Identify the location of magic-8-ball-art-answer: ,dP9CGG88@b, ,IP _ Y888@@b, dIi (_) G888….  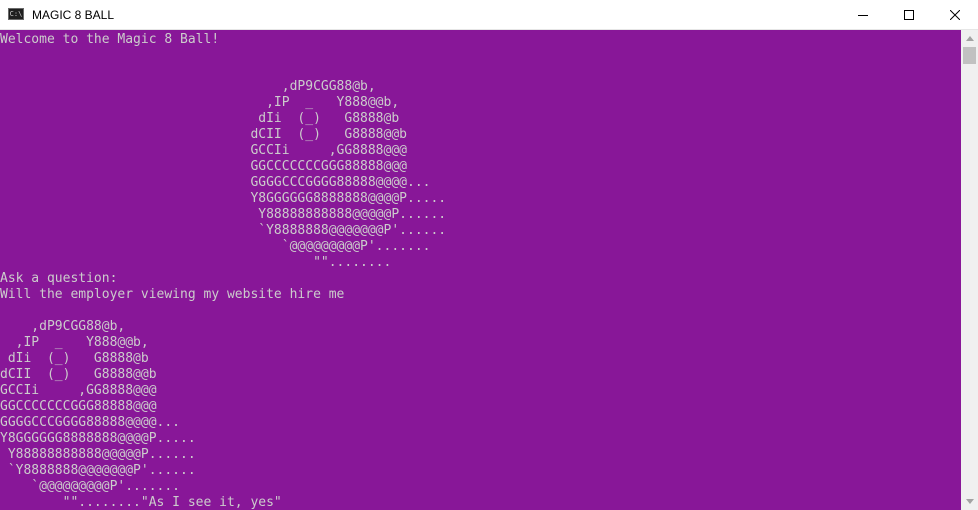
(141, 414).